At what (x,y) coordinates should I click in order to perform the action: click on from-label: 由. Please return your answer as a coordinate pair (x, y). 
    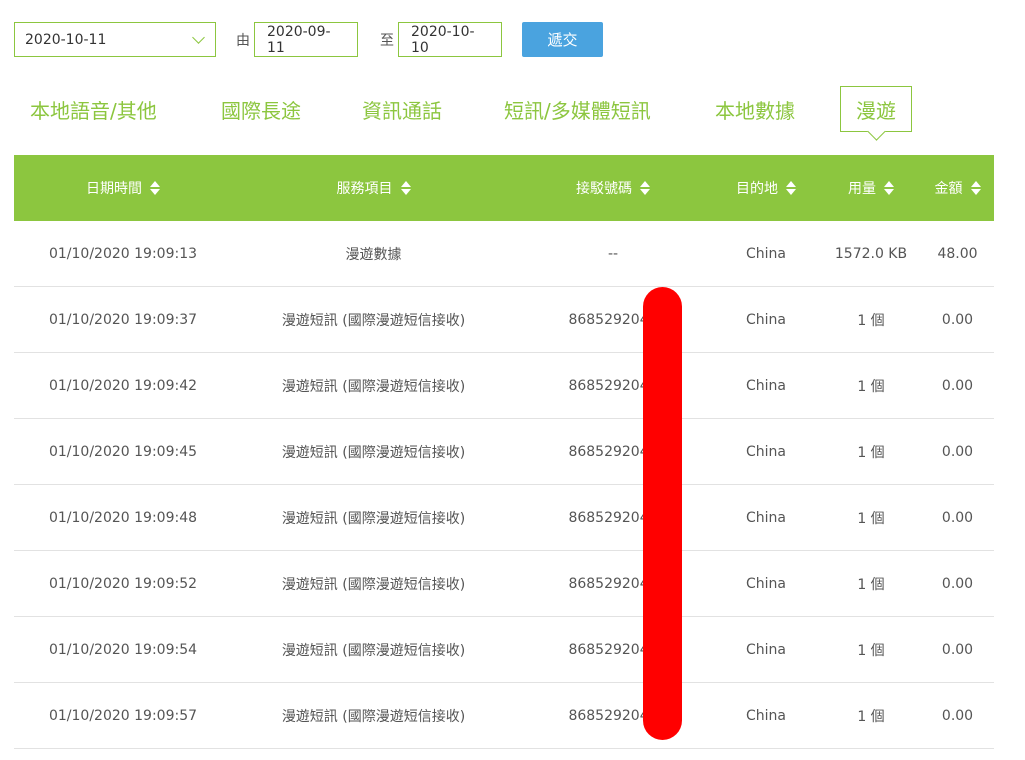
    Looking at the image, I should click on (243, 40).